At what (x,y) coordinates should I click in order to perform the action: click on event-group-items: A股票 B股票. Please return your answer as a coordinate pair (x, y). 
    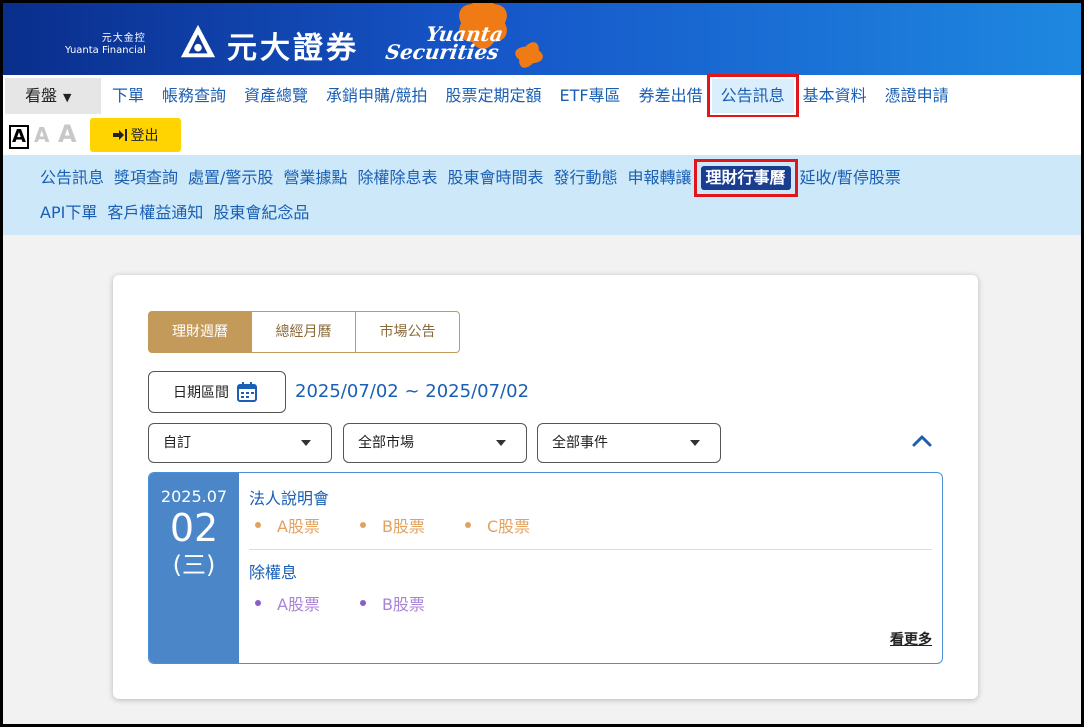
    Looking at the image, I should click on (360, 603).